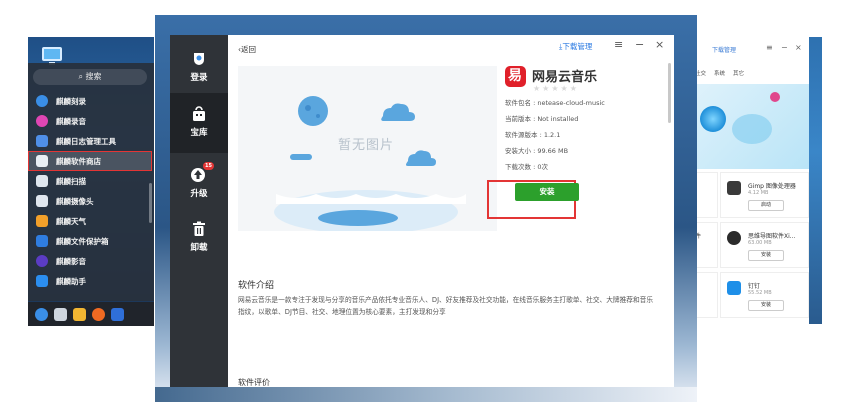 This screenshot has width=841, height=416. What do you see at coordinates (575, 46) in the screenshot?
I see `download-manager-link: ⤓下载管理` at bounding box center [575, 46].